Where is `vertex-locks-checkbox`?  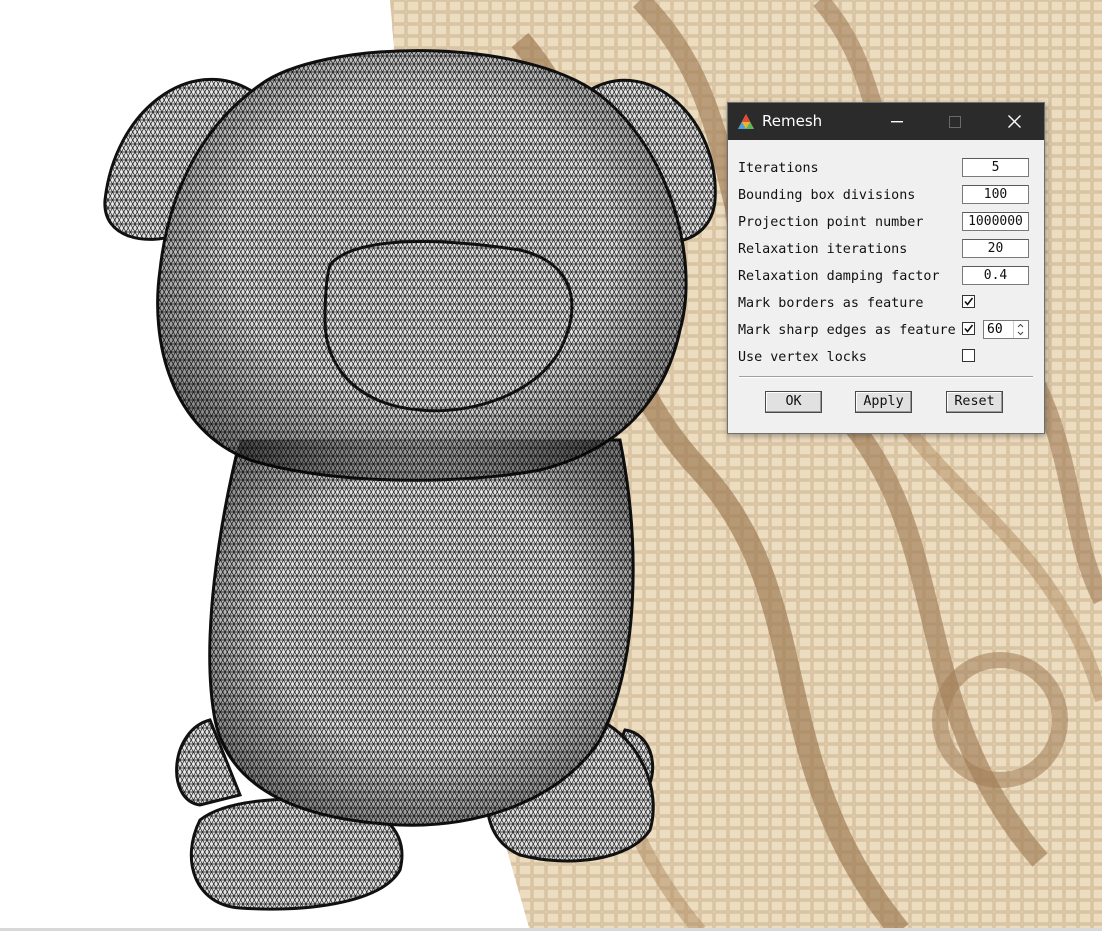 vertex-locks-checkbox is located at coordinates (968, 355).